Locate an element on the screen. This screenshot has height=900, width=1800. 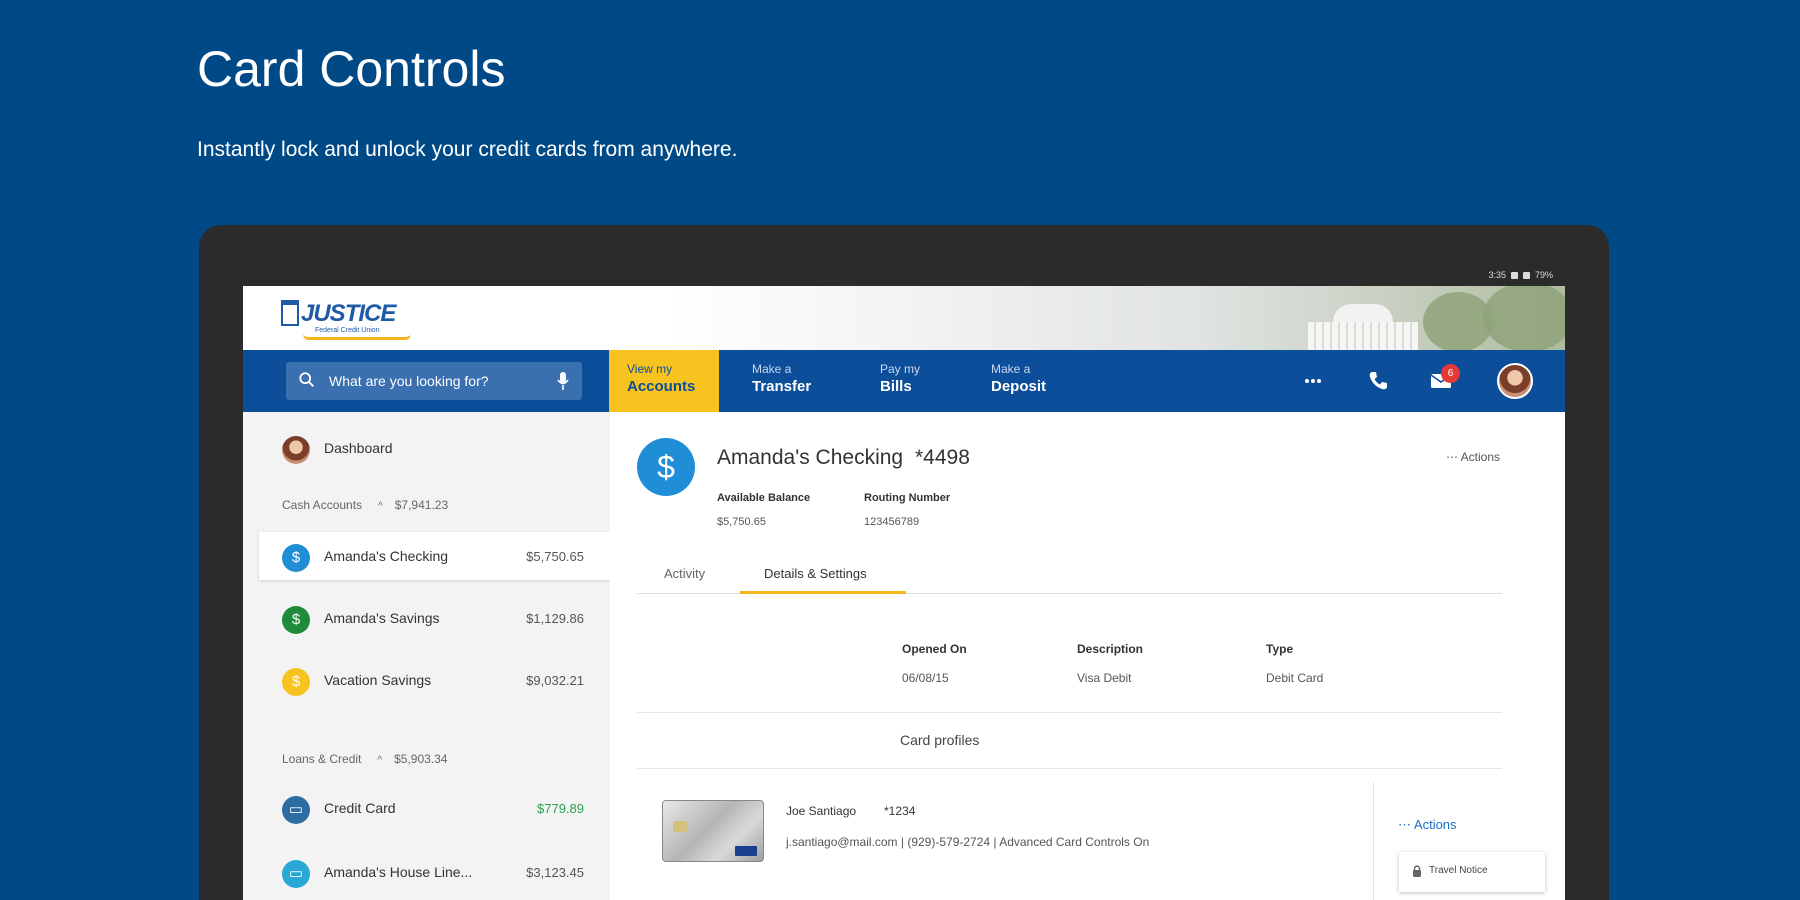
logo-subtext: Federal Credit Union is located at coordinates (347, 330).